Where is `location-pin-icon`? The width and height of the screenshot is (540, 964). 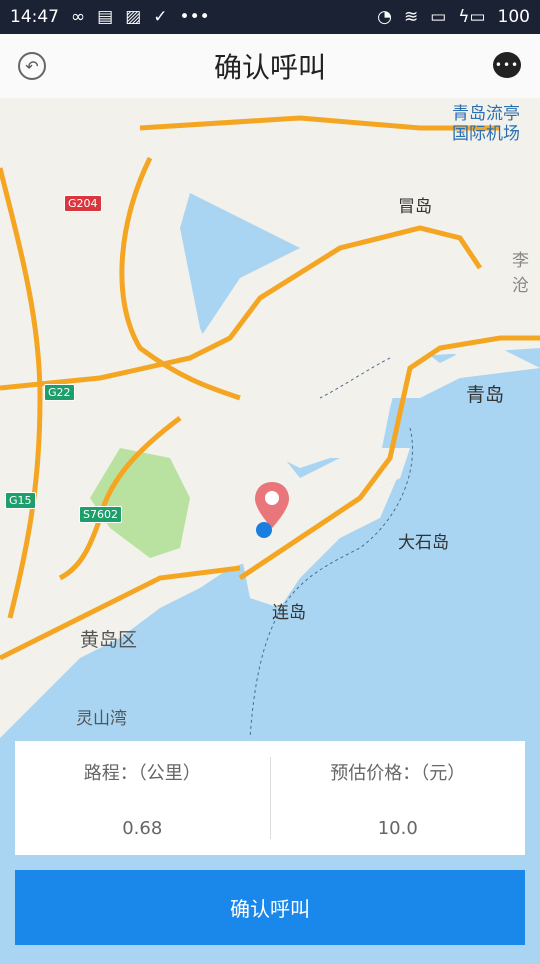 location-pin-icon is located at coordinates (272, 510).